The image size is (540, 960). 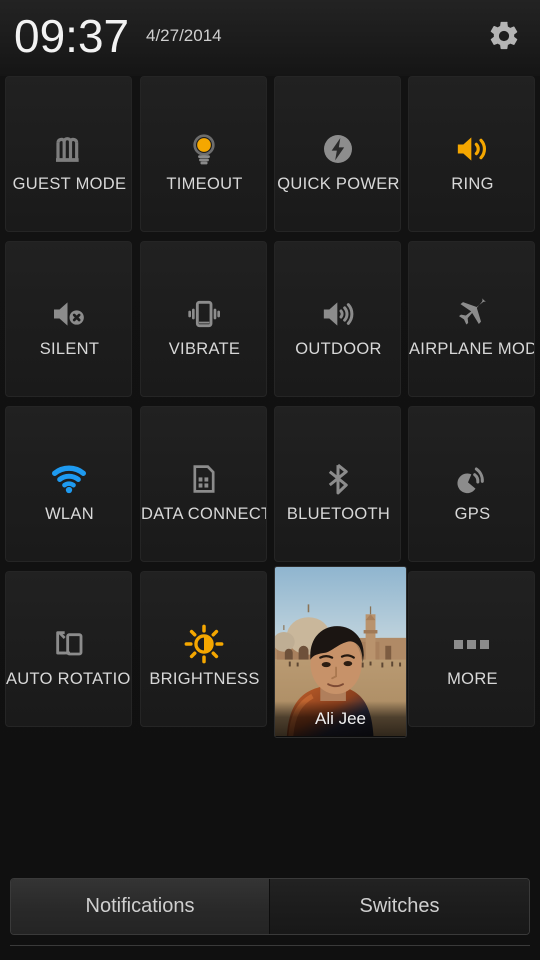 I want to click on settings-button, so click(x=504, y=38).